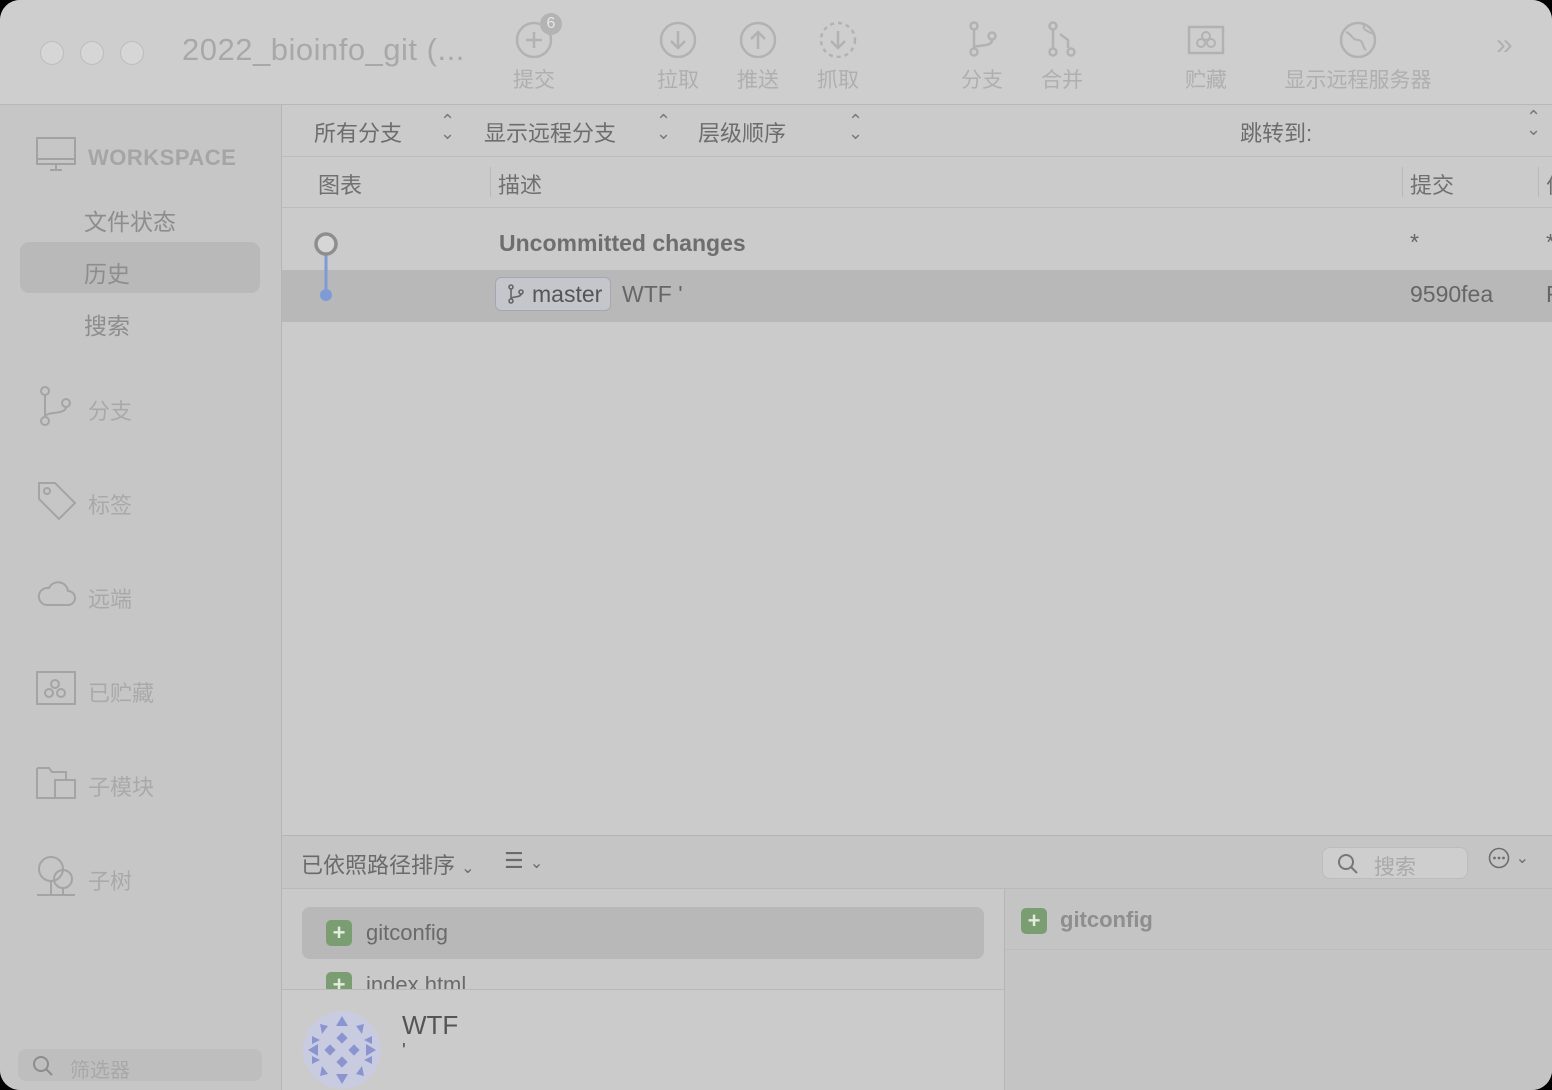 This screenshot has height=1090, width=1552. What do you see at coordinates (553, 294) in the screenshot?
I see `branch-tag-master: master` at bounding box center [553, 294].